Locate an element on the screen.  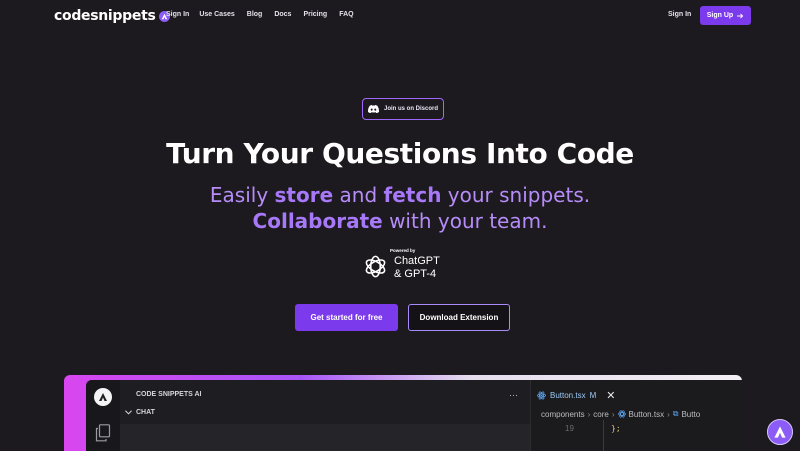
download-extension-button: Download Extension is located at coordinates (459, 317).